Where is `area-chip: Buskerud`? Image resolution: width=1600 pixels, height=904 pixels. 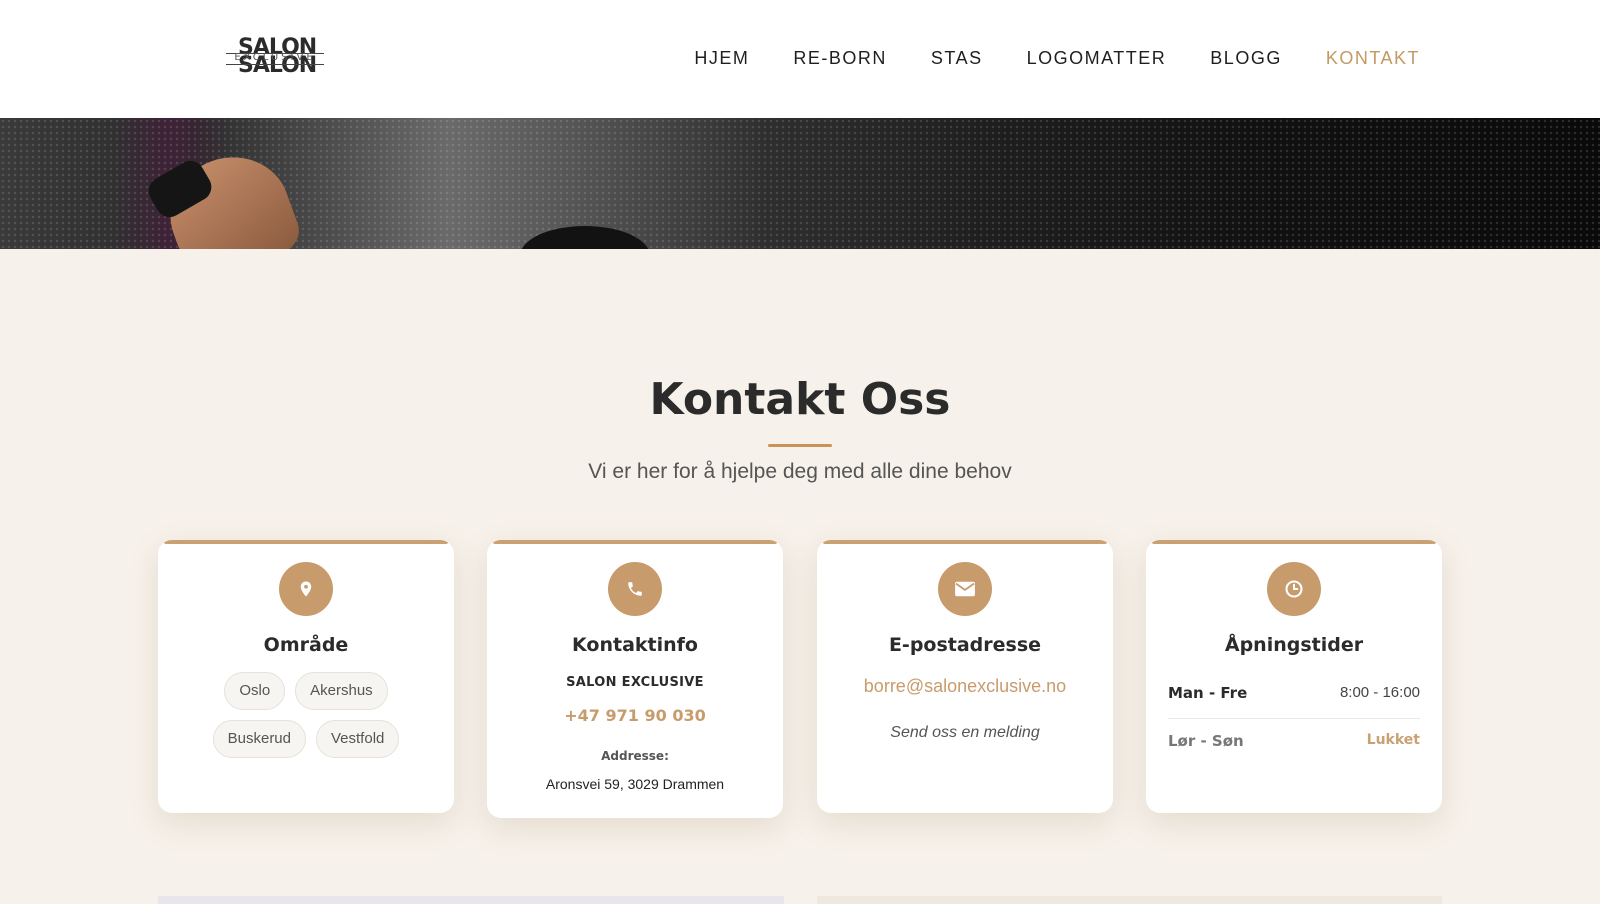 area-chip: Buskerud is located at coordinates (259, 739).